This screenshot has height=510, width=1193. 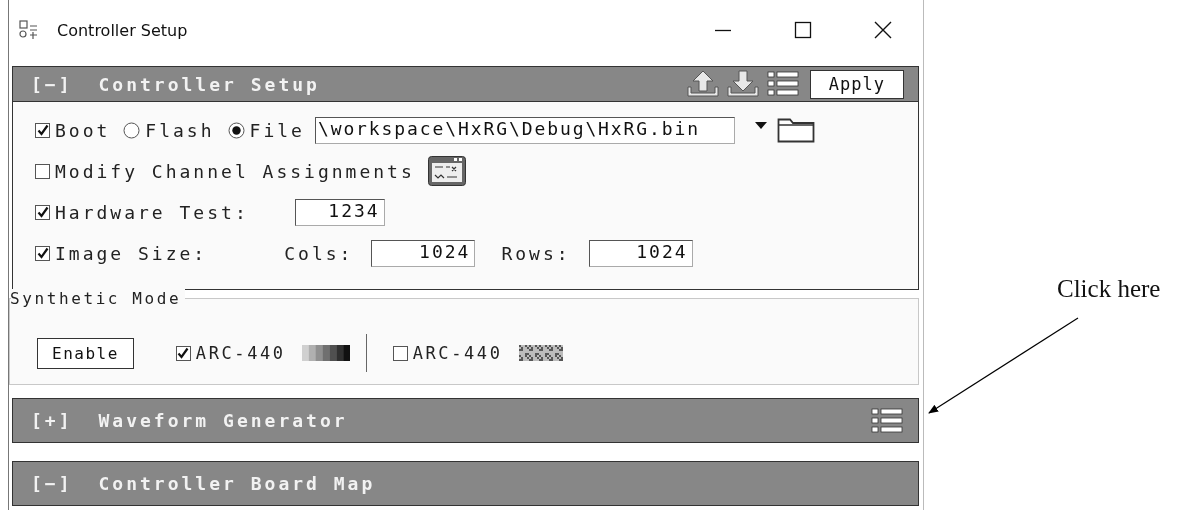 I want to click on section-title: Waveform Generator, so click(x=223, y=420).